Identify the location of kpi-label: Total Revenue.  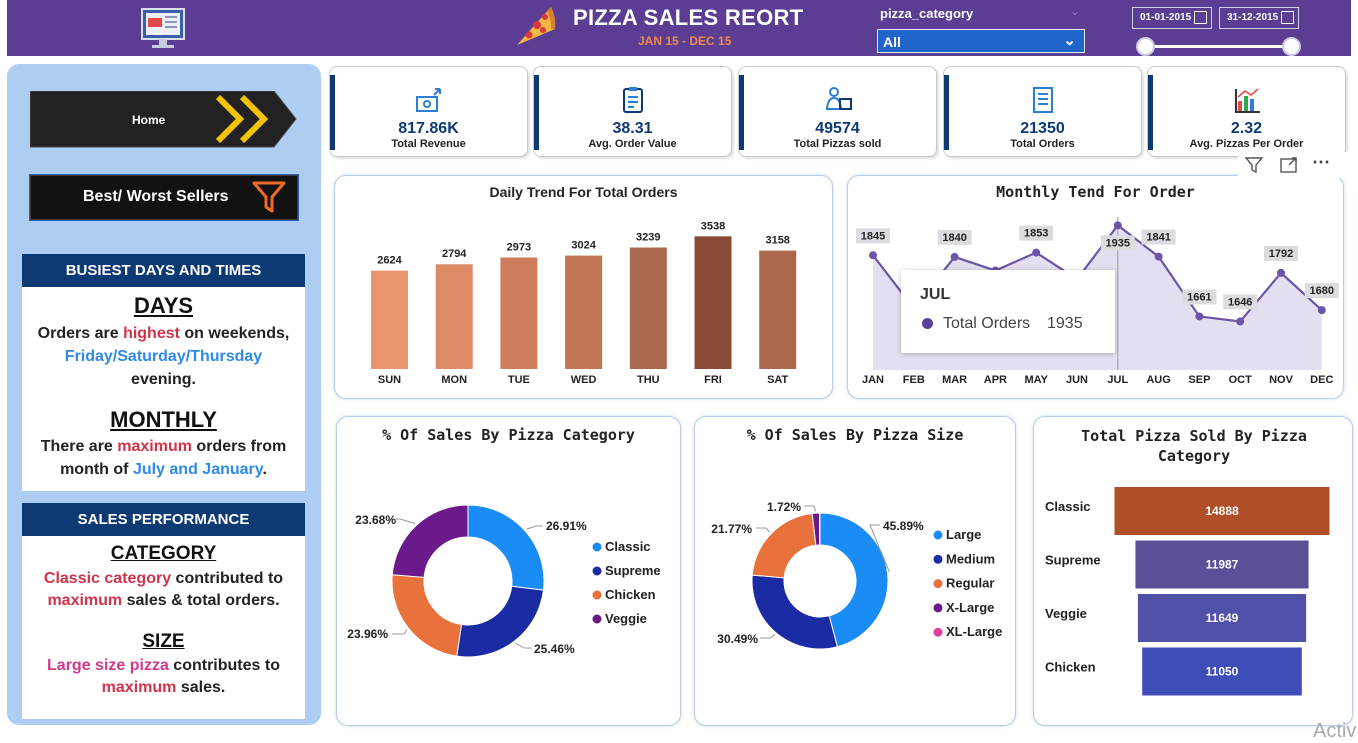
(428, 144).